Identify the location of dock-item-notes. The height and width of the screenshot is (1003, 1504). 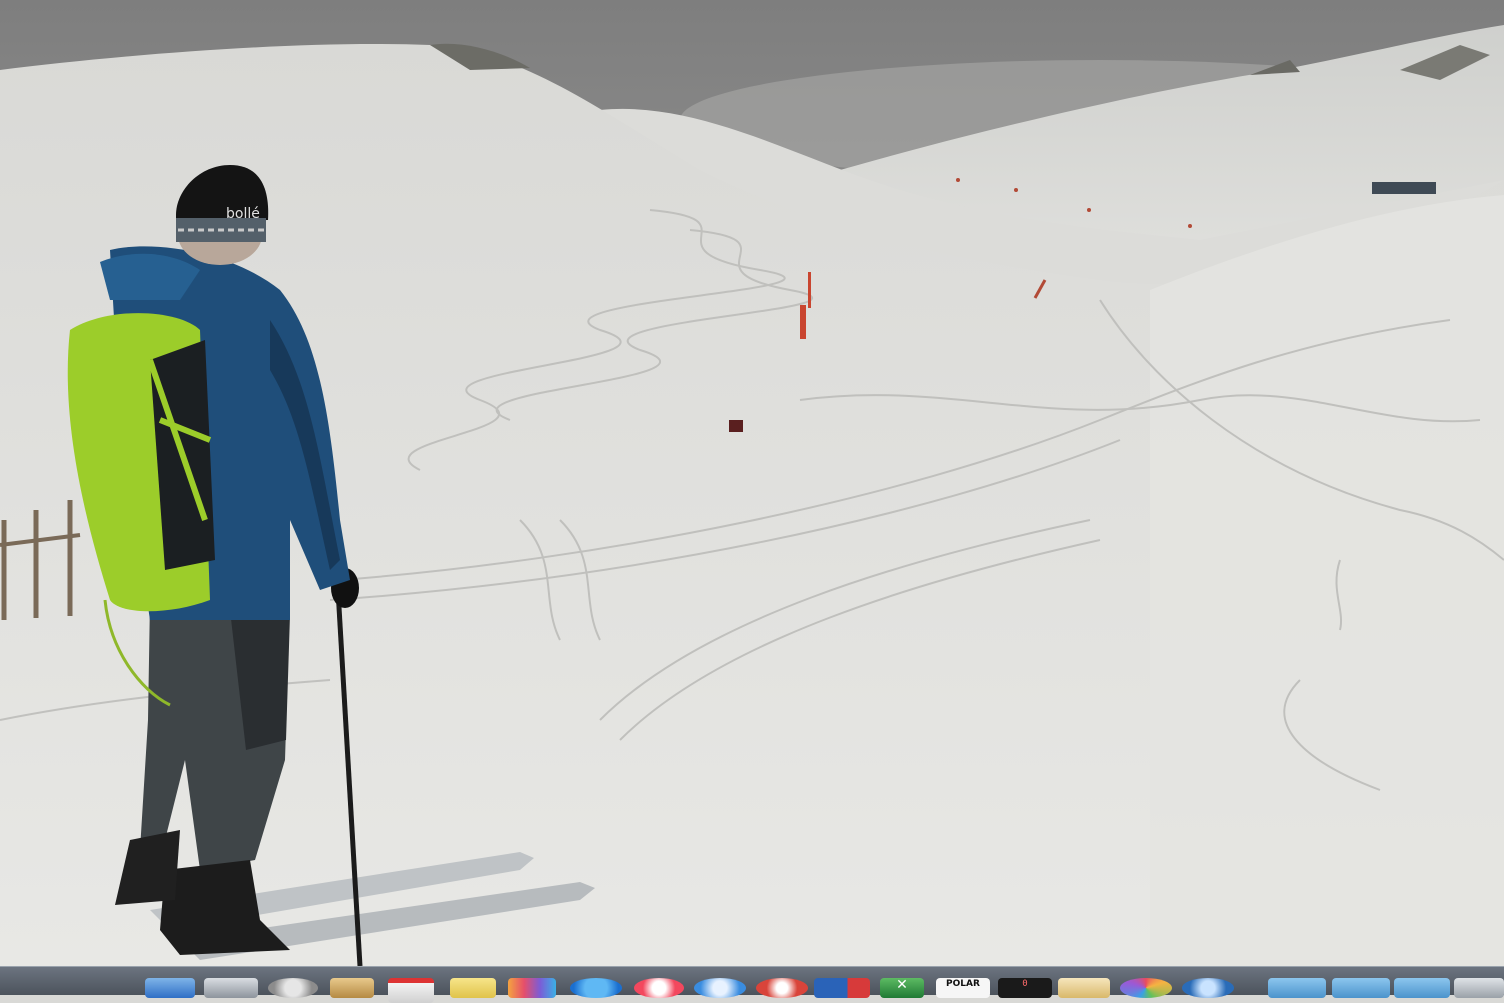
(473, 988).